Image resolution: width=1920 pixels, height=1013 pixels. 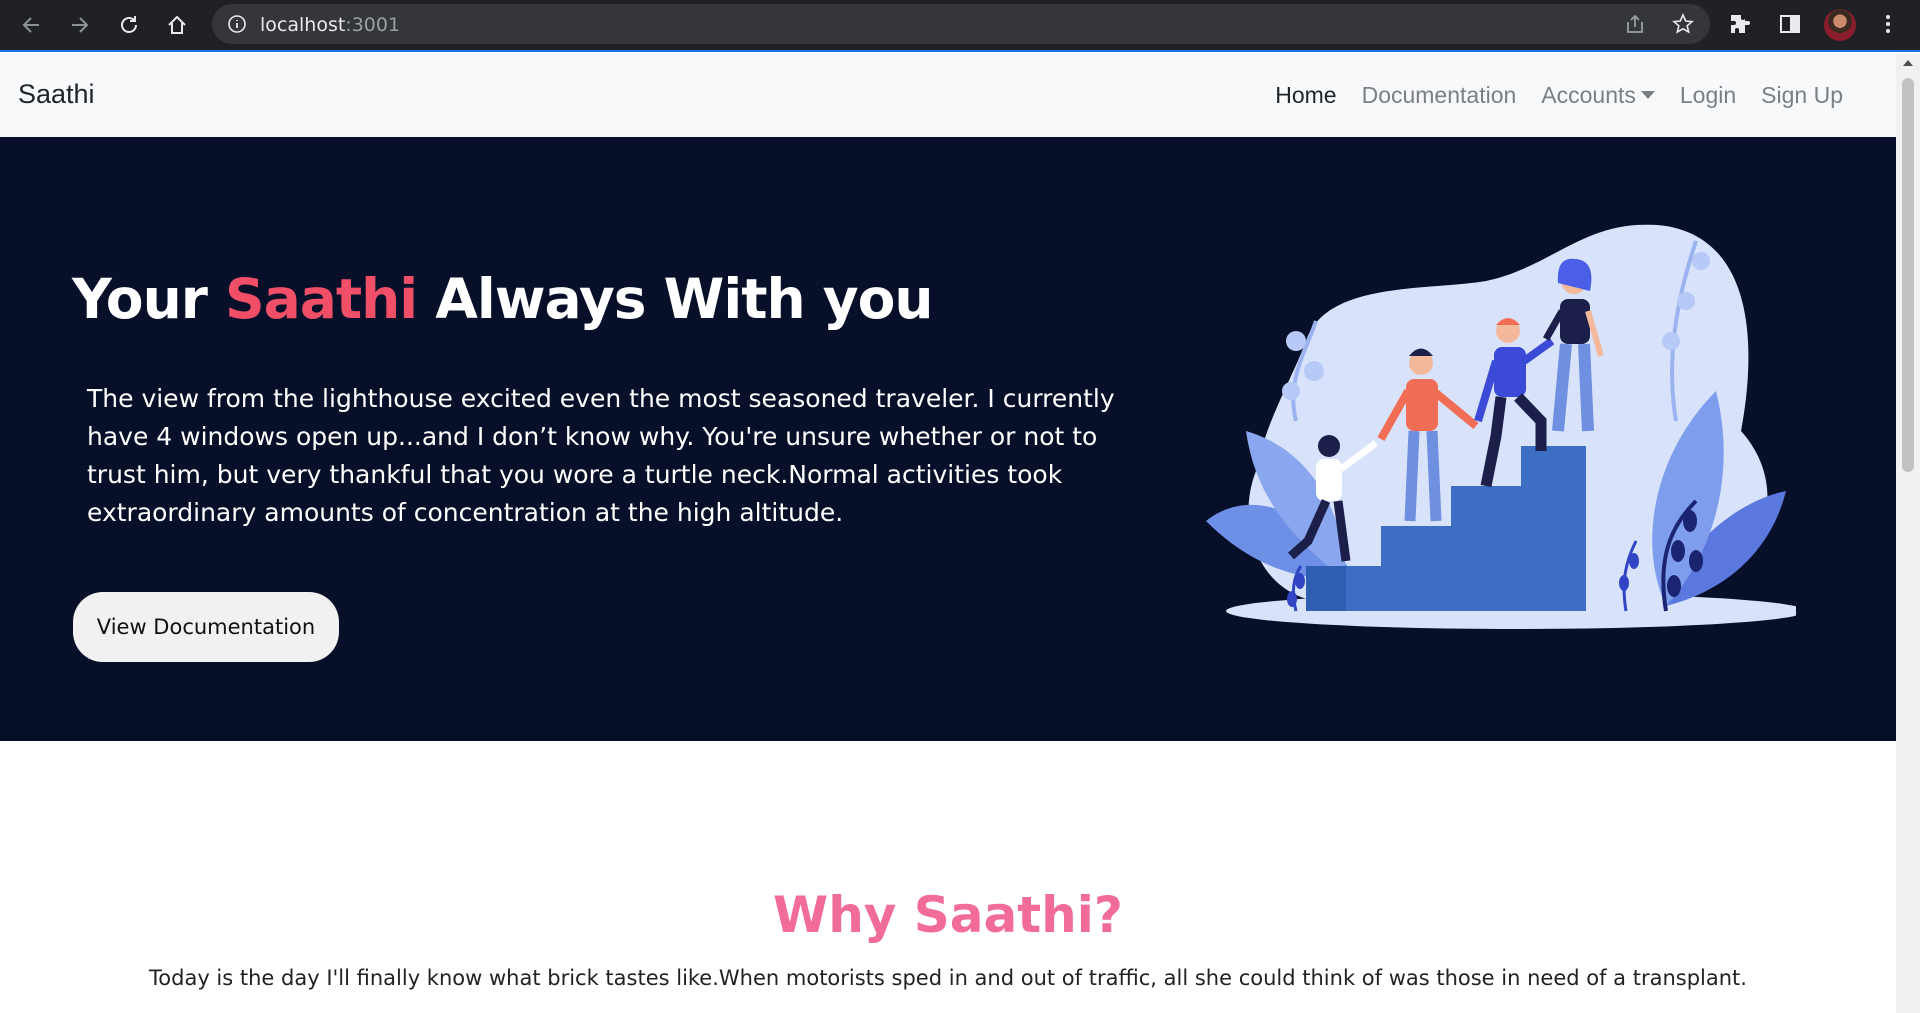 What do you see at coordinates (1888, 26) in the screenshot?
I see `kebab-menu-icon` at bounding box center [1888, 26].